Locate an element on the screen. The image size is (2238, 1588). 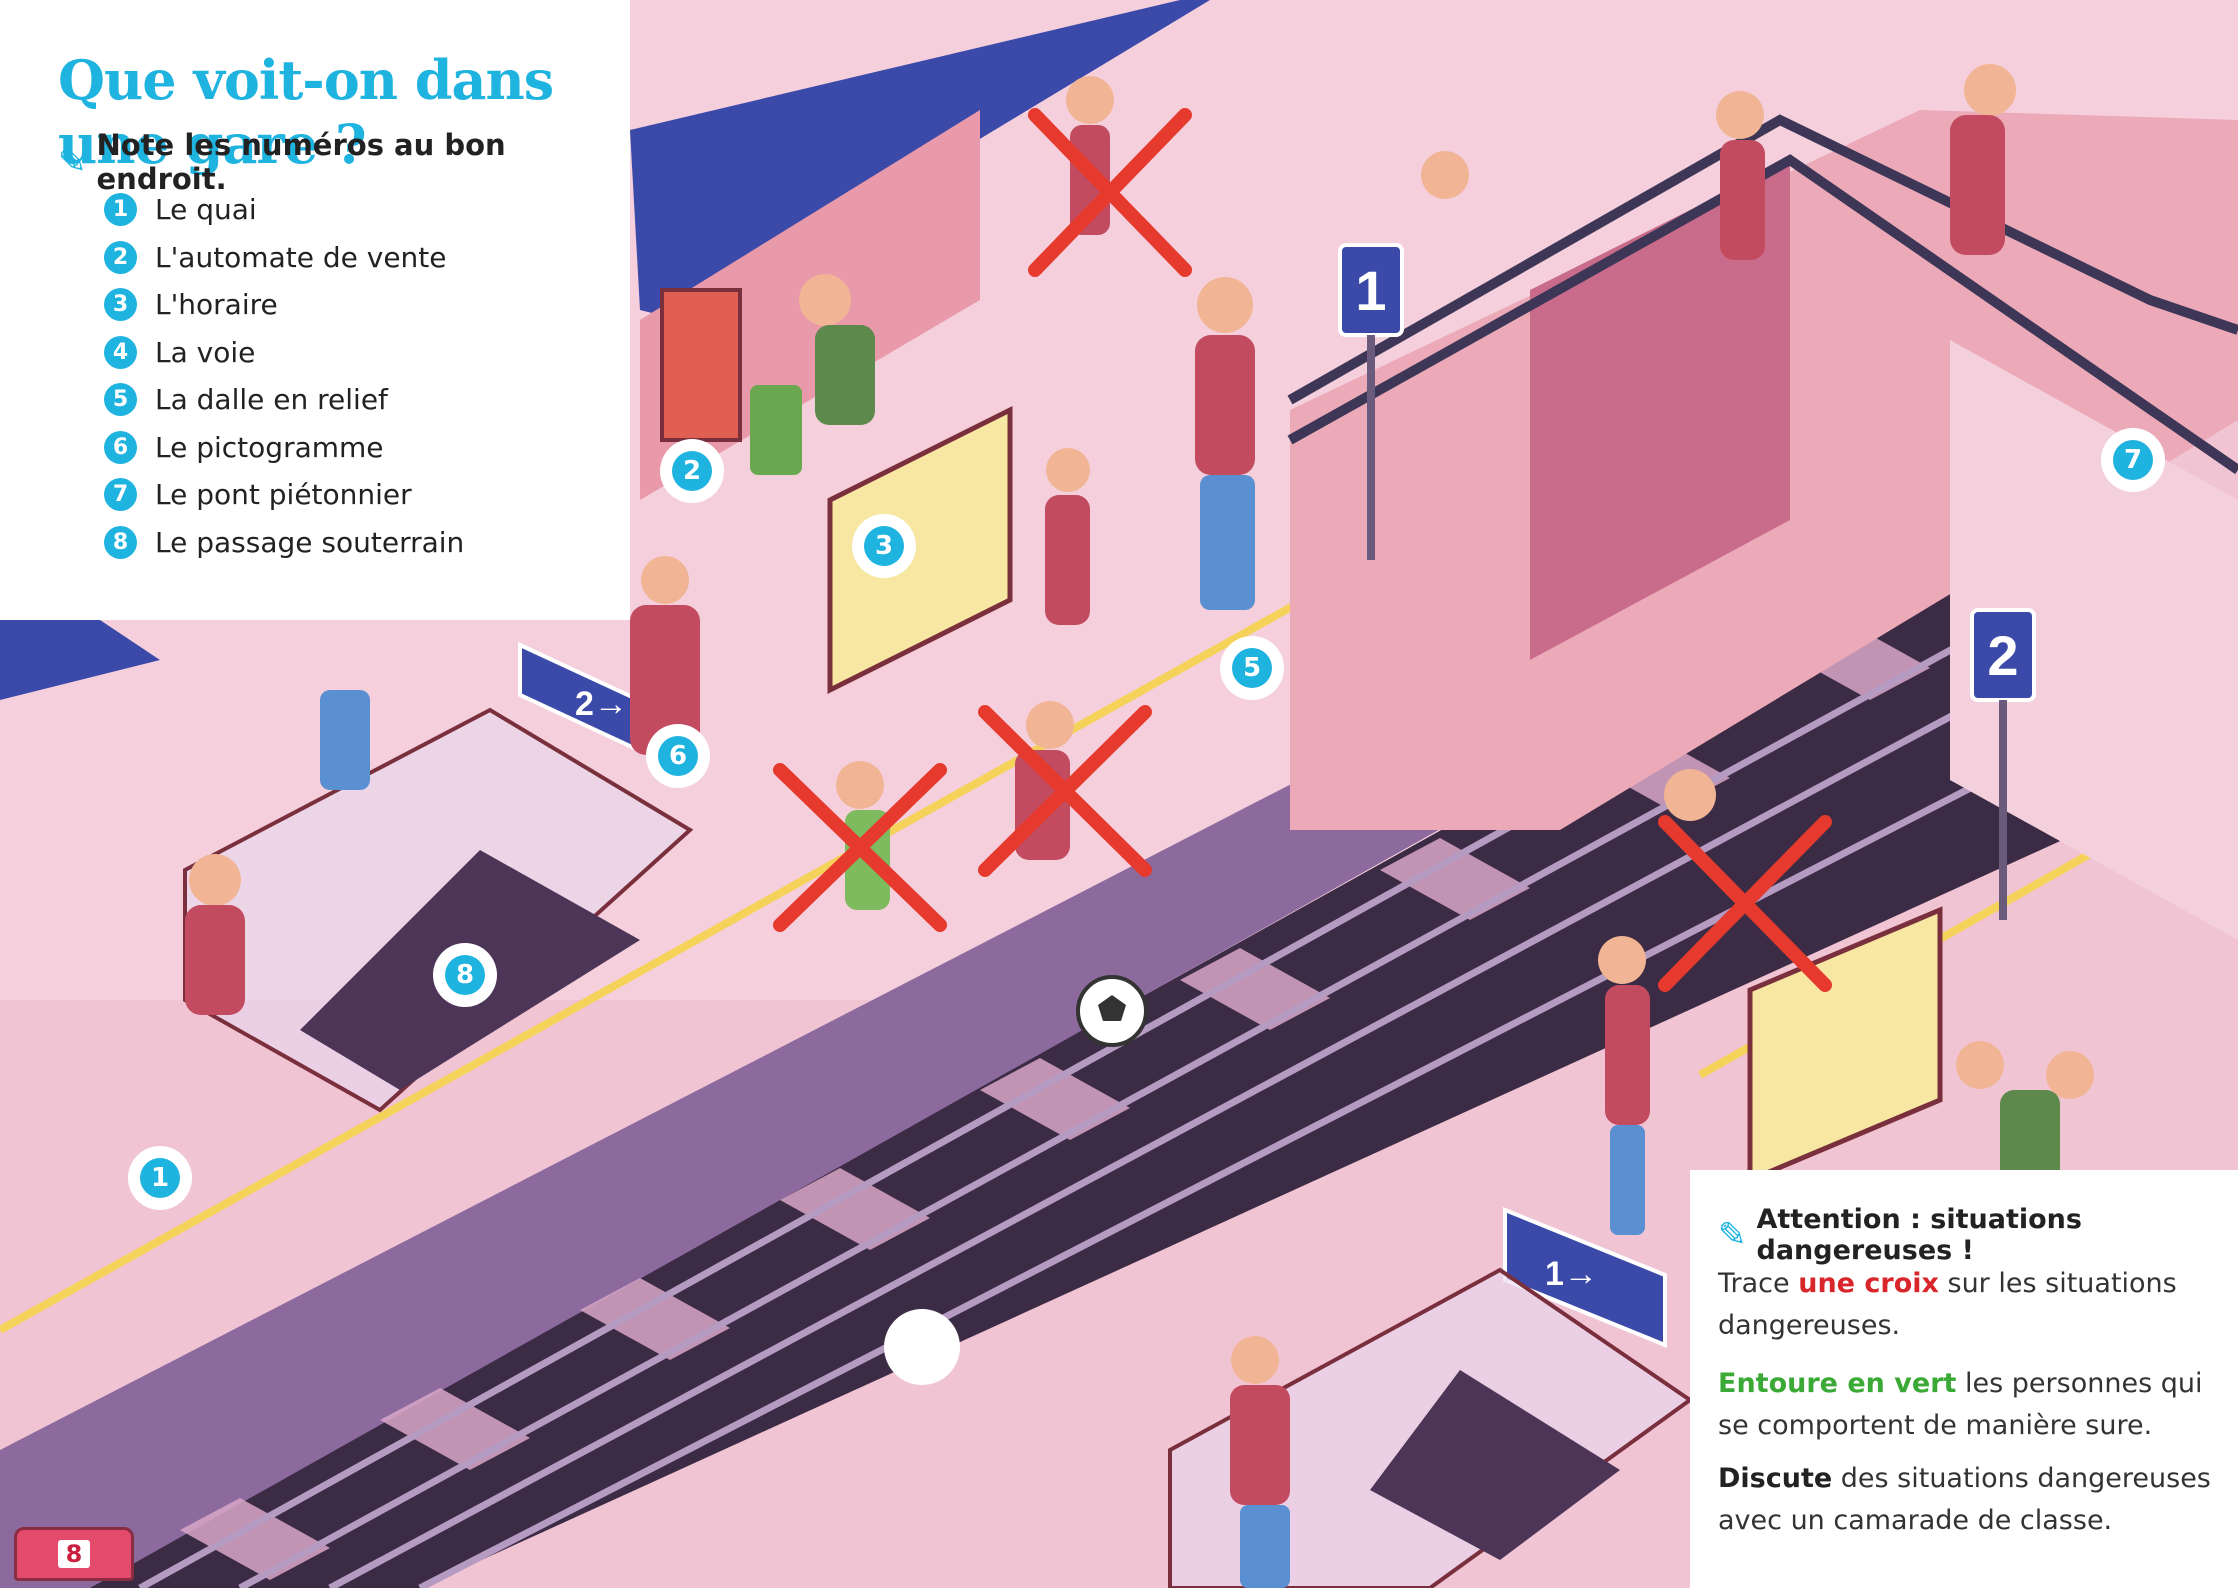
danger-line-4: se comportent de manière sure. is located at coordinates (1935, 1425).